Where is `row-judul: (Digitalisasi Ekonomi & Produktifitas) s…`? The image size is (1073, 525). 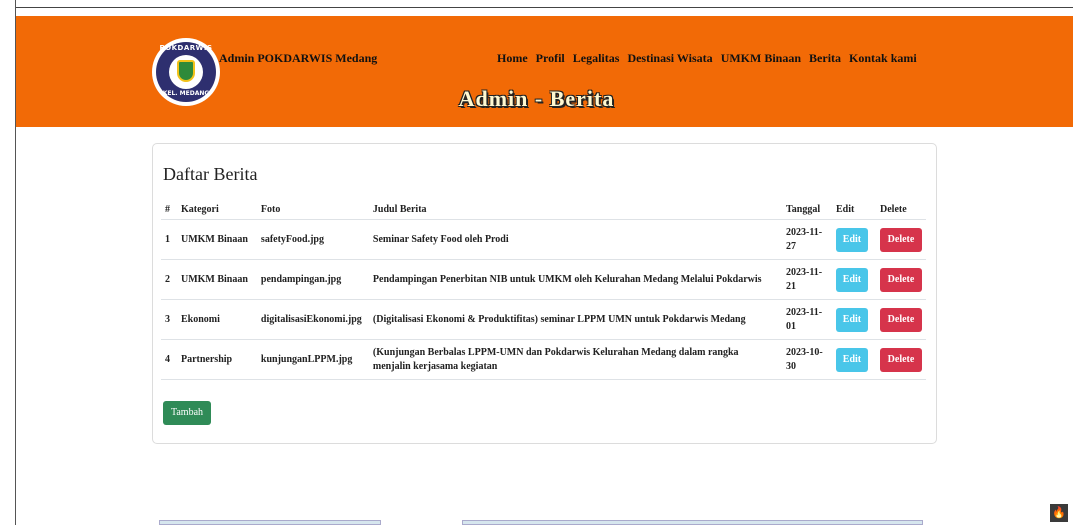
row-judul: (Digitalisasi Ekonomi & Produktifitas) s… is located at coordinates (575, 319).